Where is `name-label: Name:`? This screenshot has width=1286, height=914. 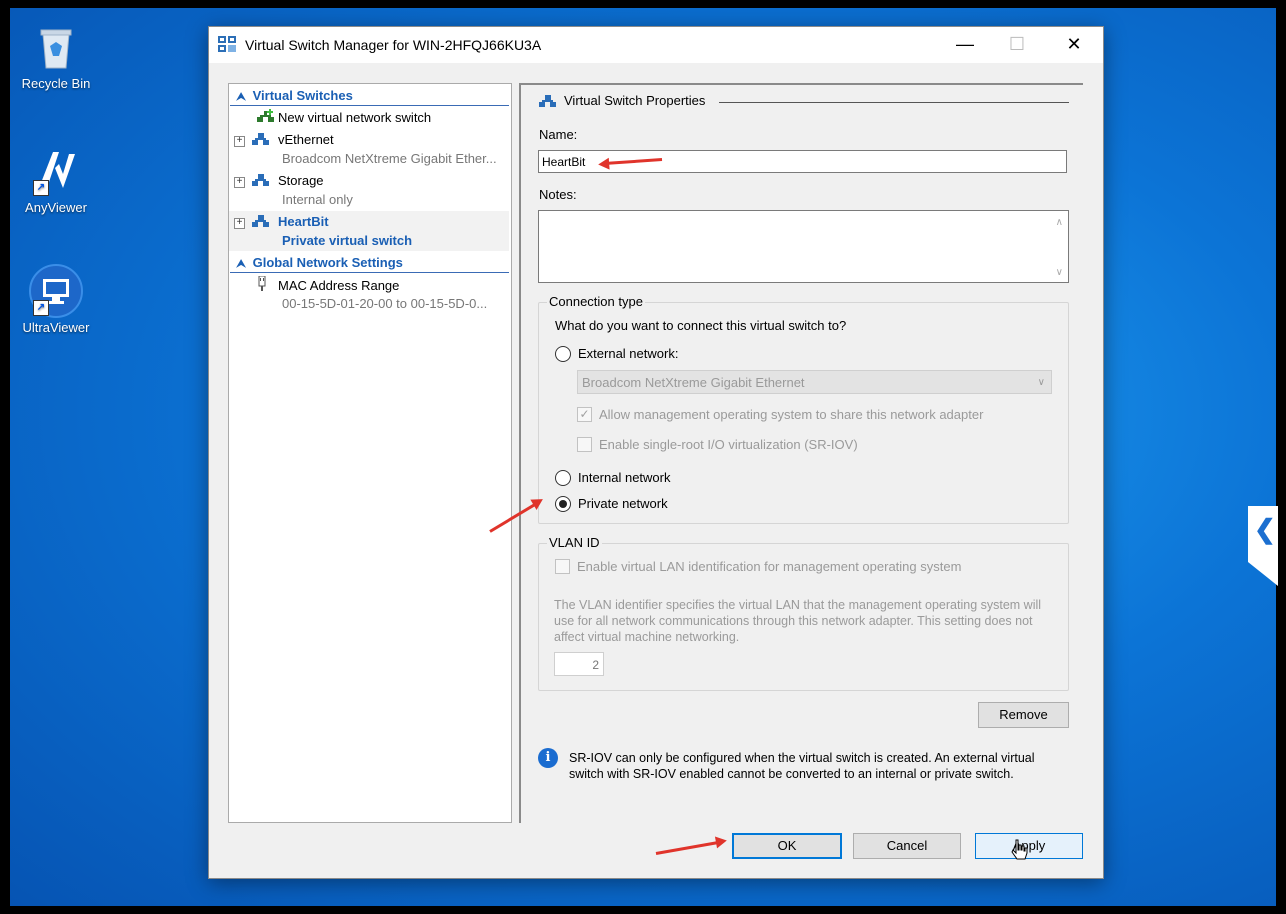
name-label: Name: is located at coordinates (558, 134).